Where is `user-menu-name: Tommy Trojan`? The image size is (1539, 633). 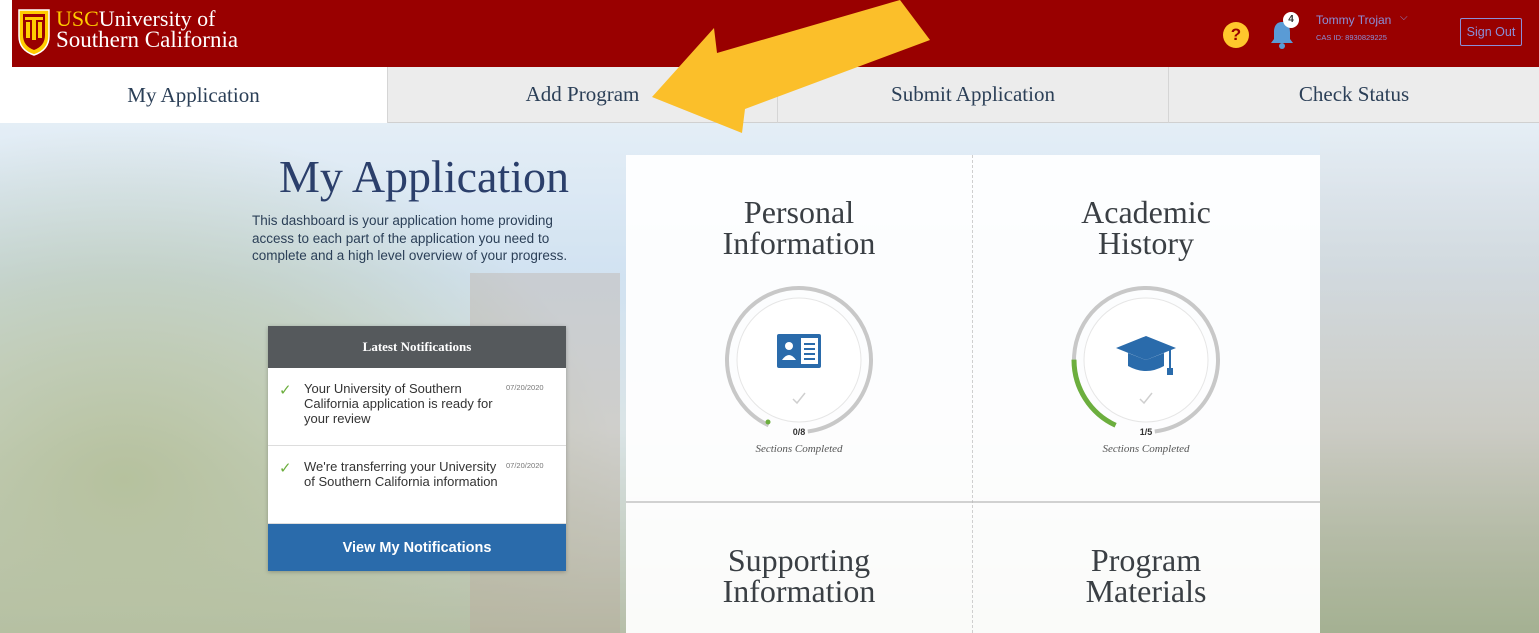
user-menu-name: Tommy Trojan is located at coordinates (1353, 20).